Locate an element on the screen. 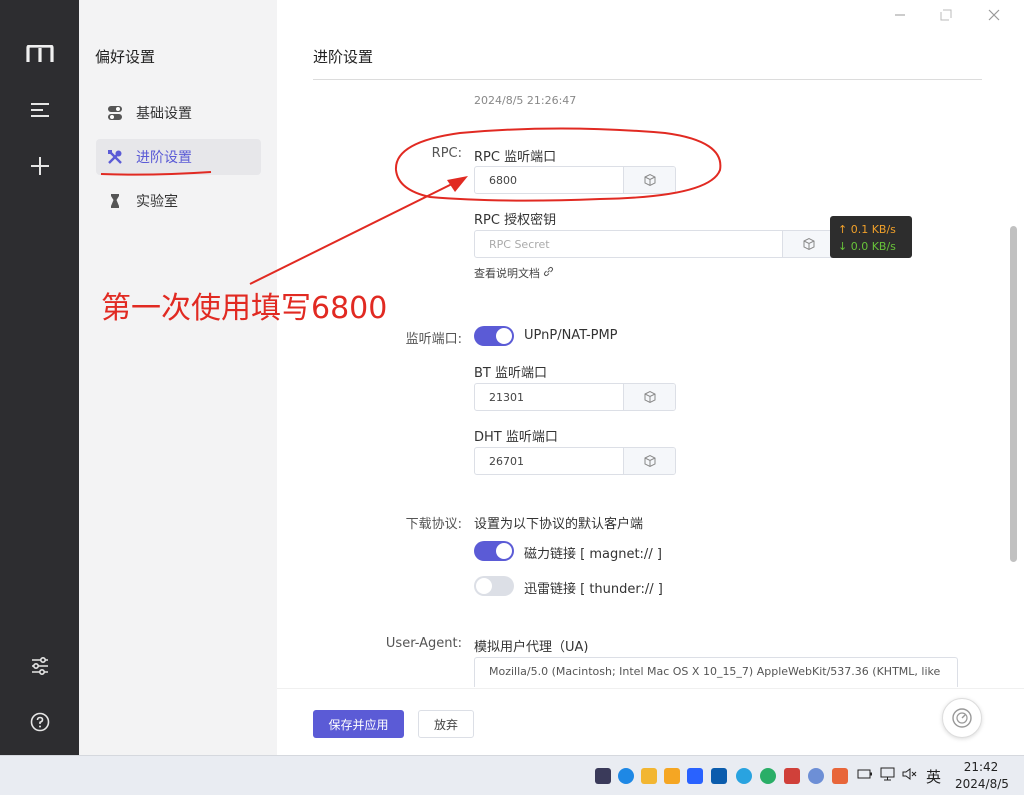 This screenshot has width=1024, height=795. thunder-switch is located at coordinates (494, 586).